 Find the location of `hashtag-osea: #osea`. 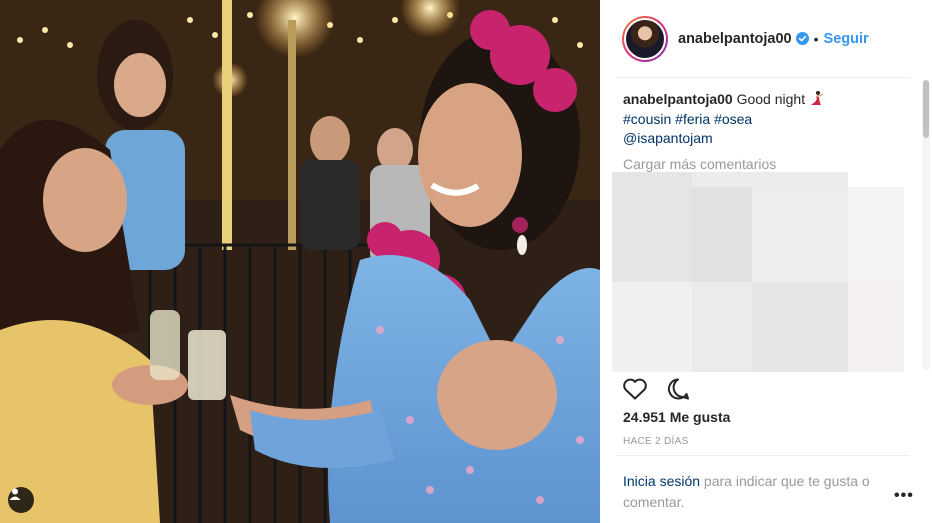

hashtag-osea: #osea is located at coordinates (733, 119).